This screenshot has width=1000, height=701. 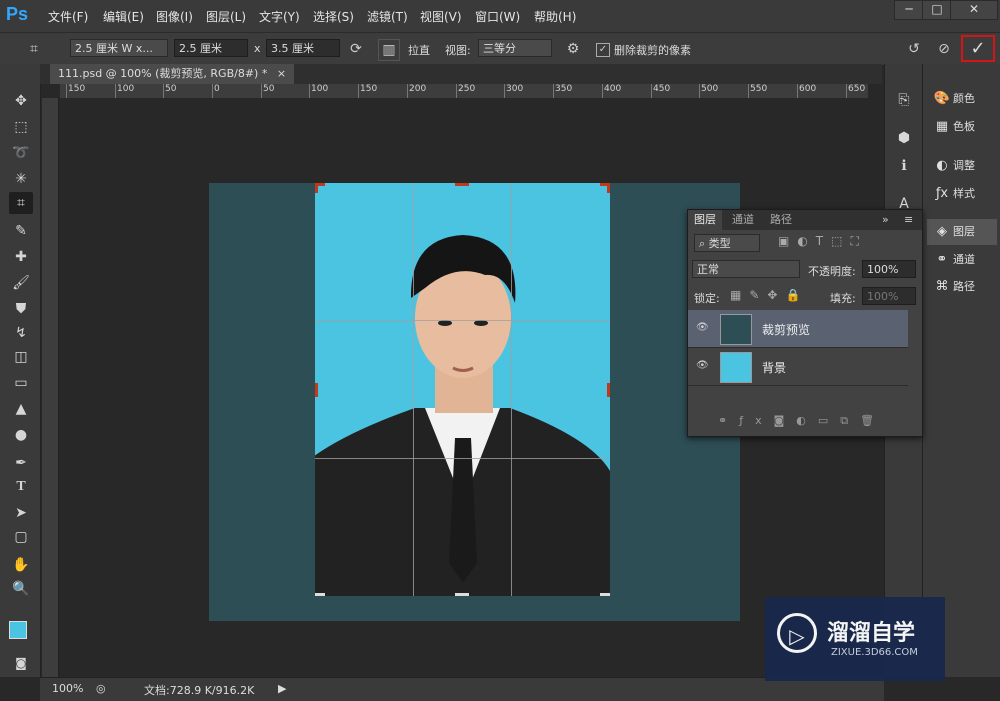 What do you see at coordinates (555, 16) in the screenshot?
I see `menu-help: 帮助(H)` at bounding box center [555, 16].